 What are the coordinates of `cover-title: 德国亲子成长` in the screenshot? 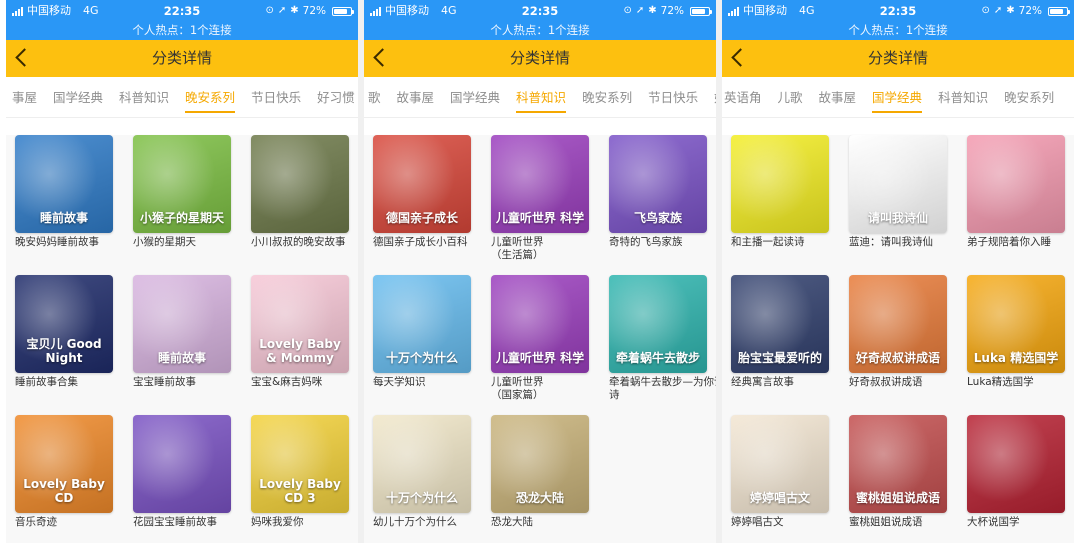 It's located at (421, 218).